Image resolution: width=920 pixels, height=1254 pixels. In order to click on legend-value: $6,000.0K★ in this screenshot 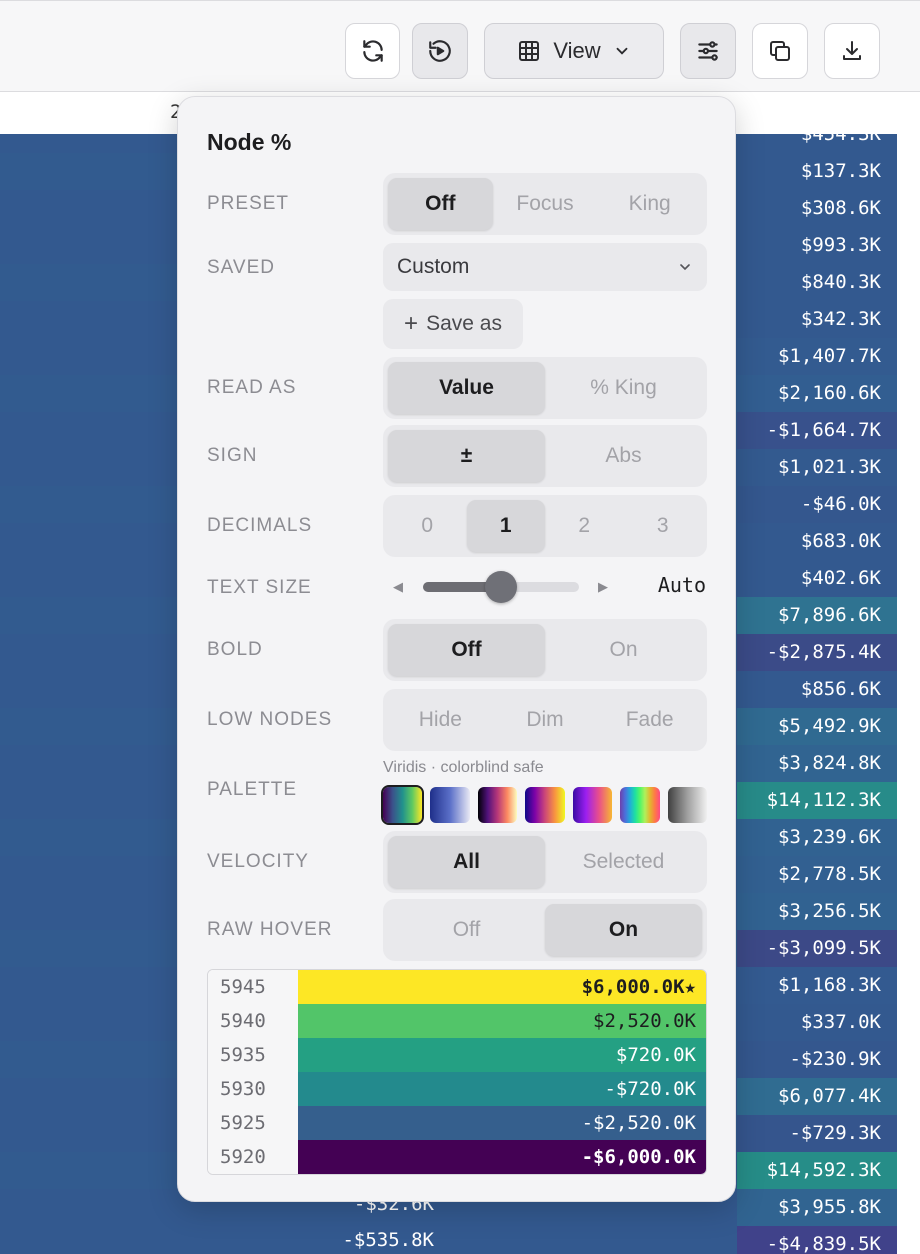, I will do `click(502, 987)`.